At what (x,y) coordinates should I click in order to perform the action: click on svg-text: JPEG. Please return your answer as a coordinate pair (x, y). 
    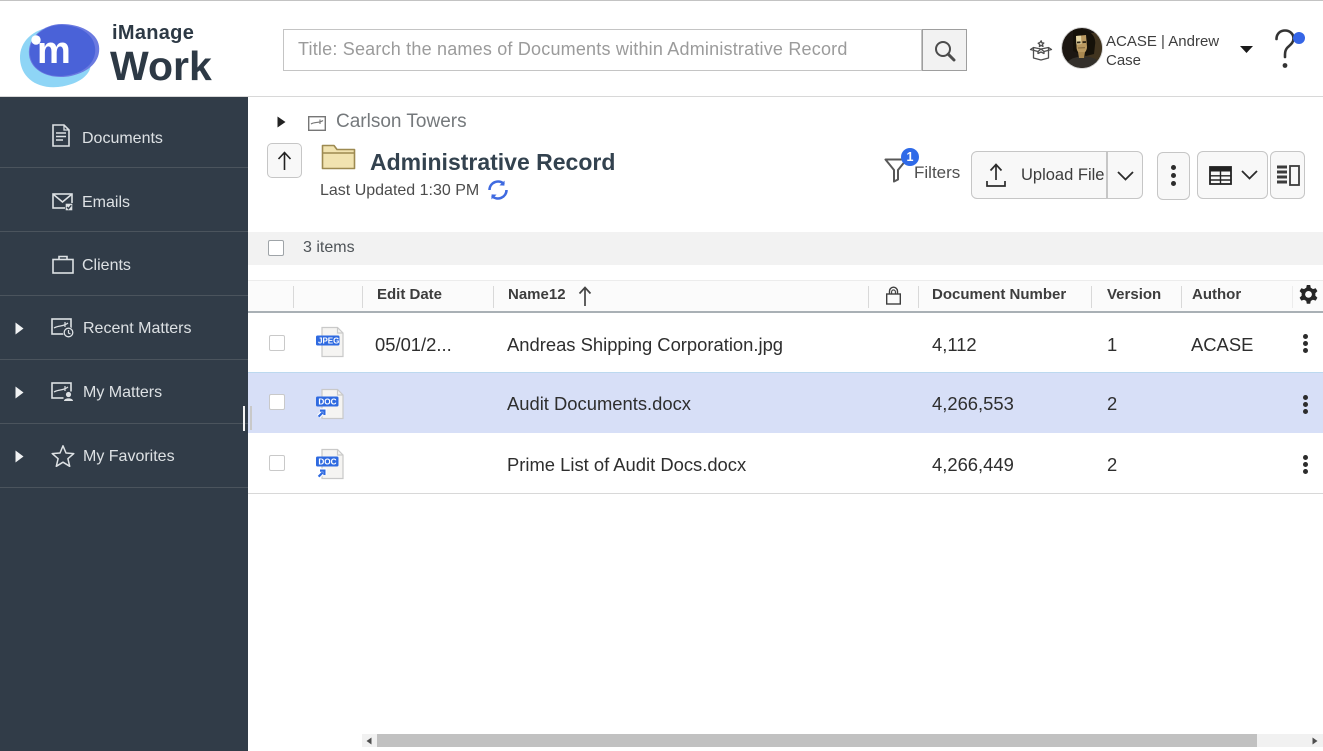
    Looking at the image, I should click on (328, 341).